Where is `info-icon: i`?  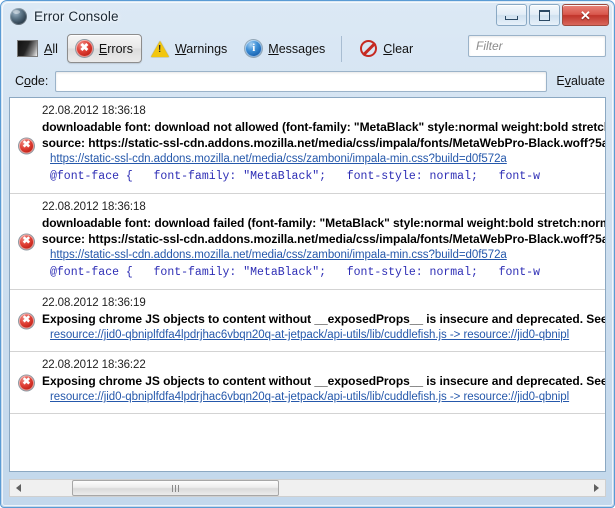
info-icon: i is located at coordinates (254, 48).